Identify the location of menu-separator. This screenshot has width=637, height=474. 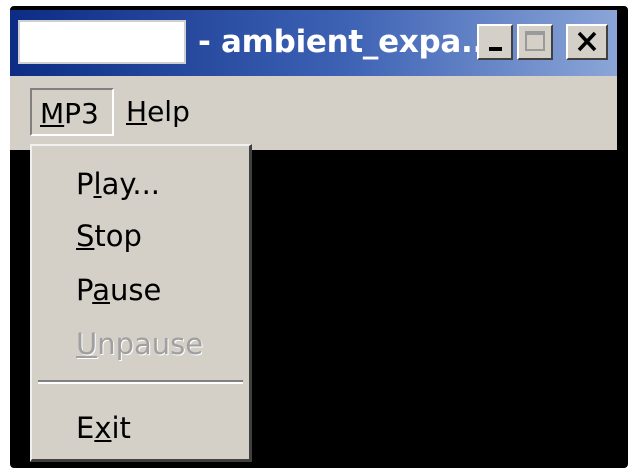
(140, 382).